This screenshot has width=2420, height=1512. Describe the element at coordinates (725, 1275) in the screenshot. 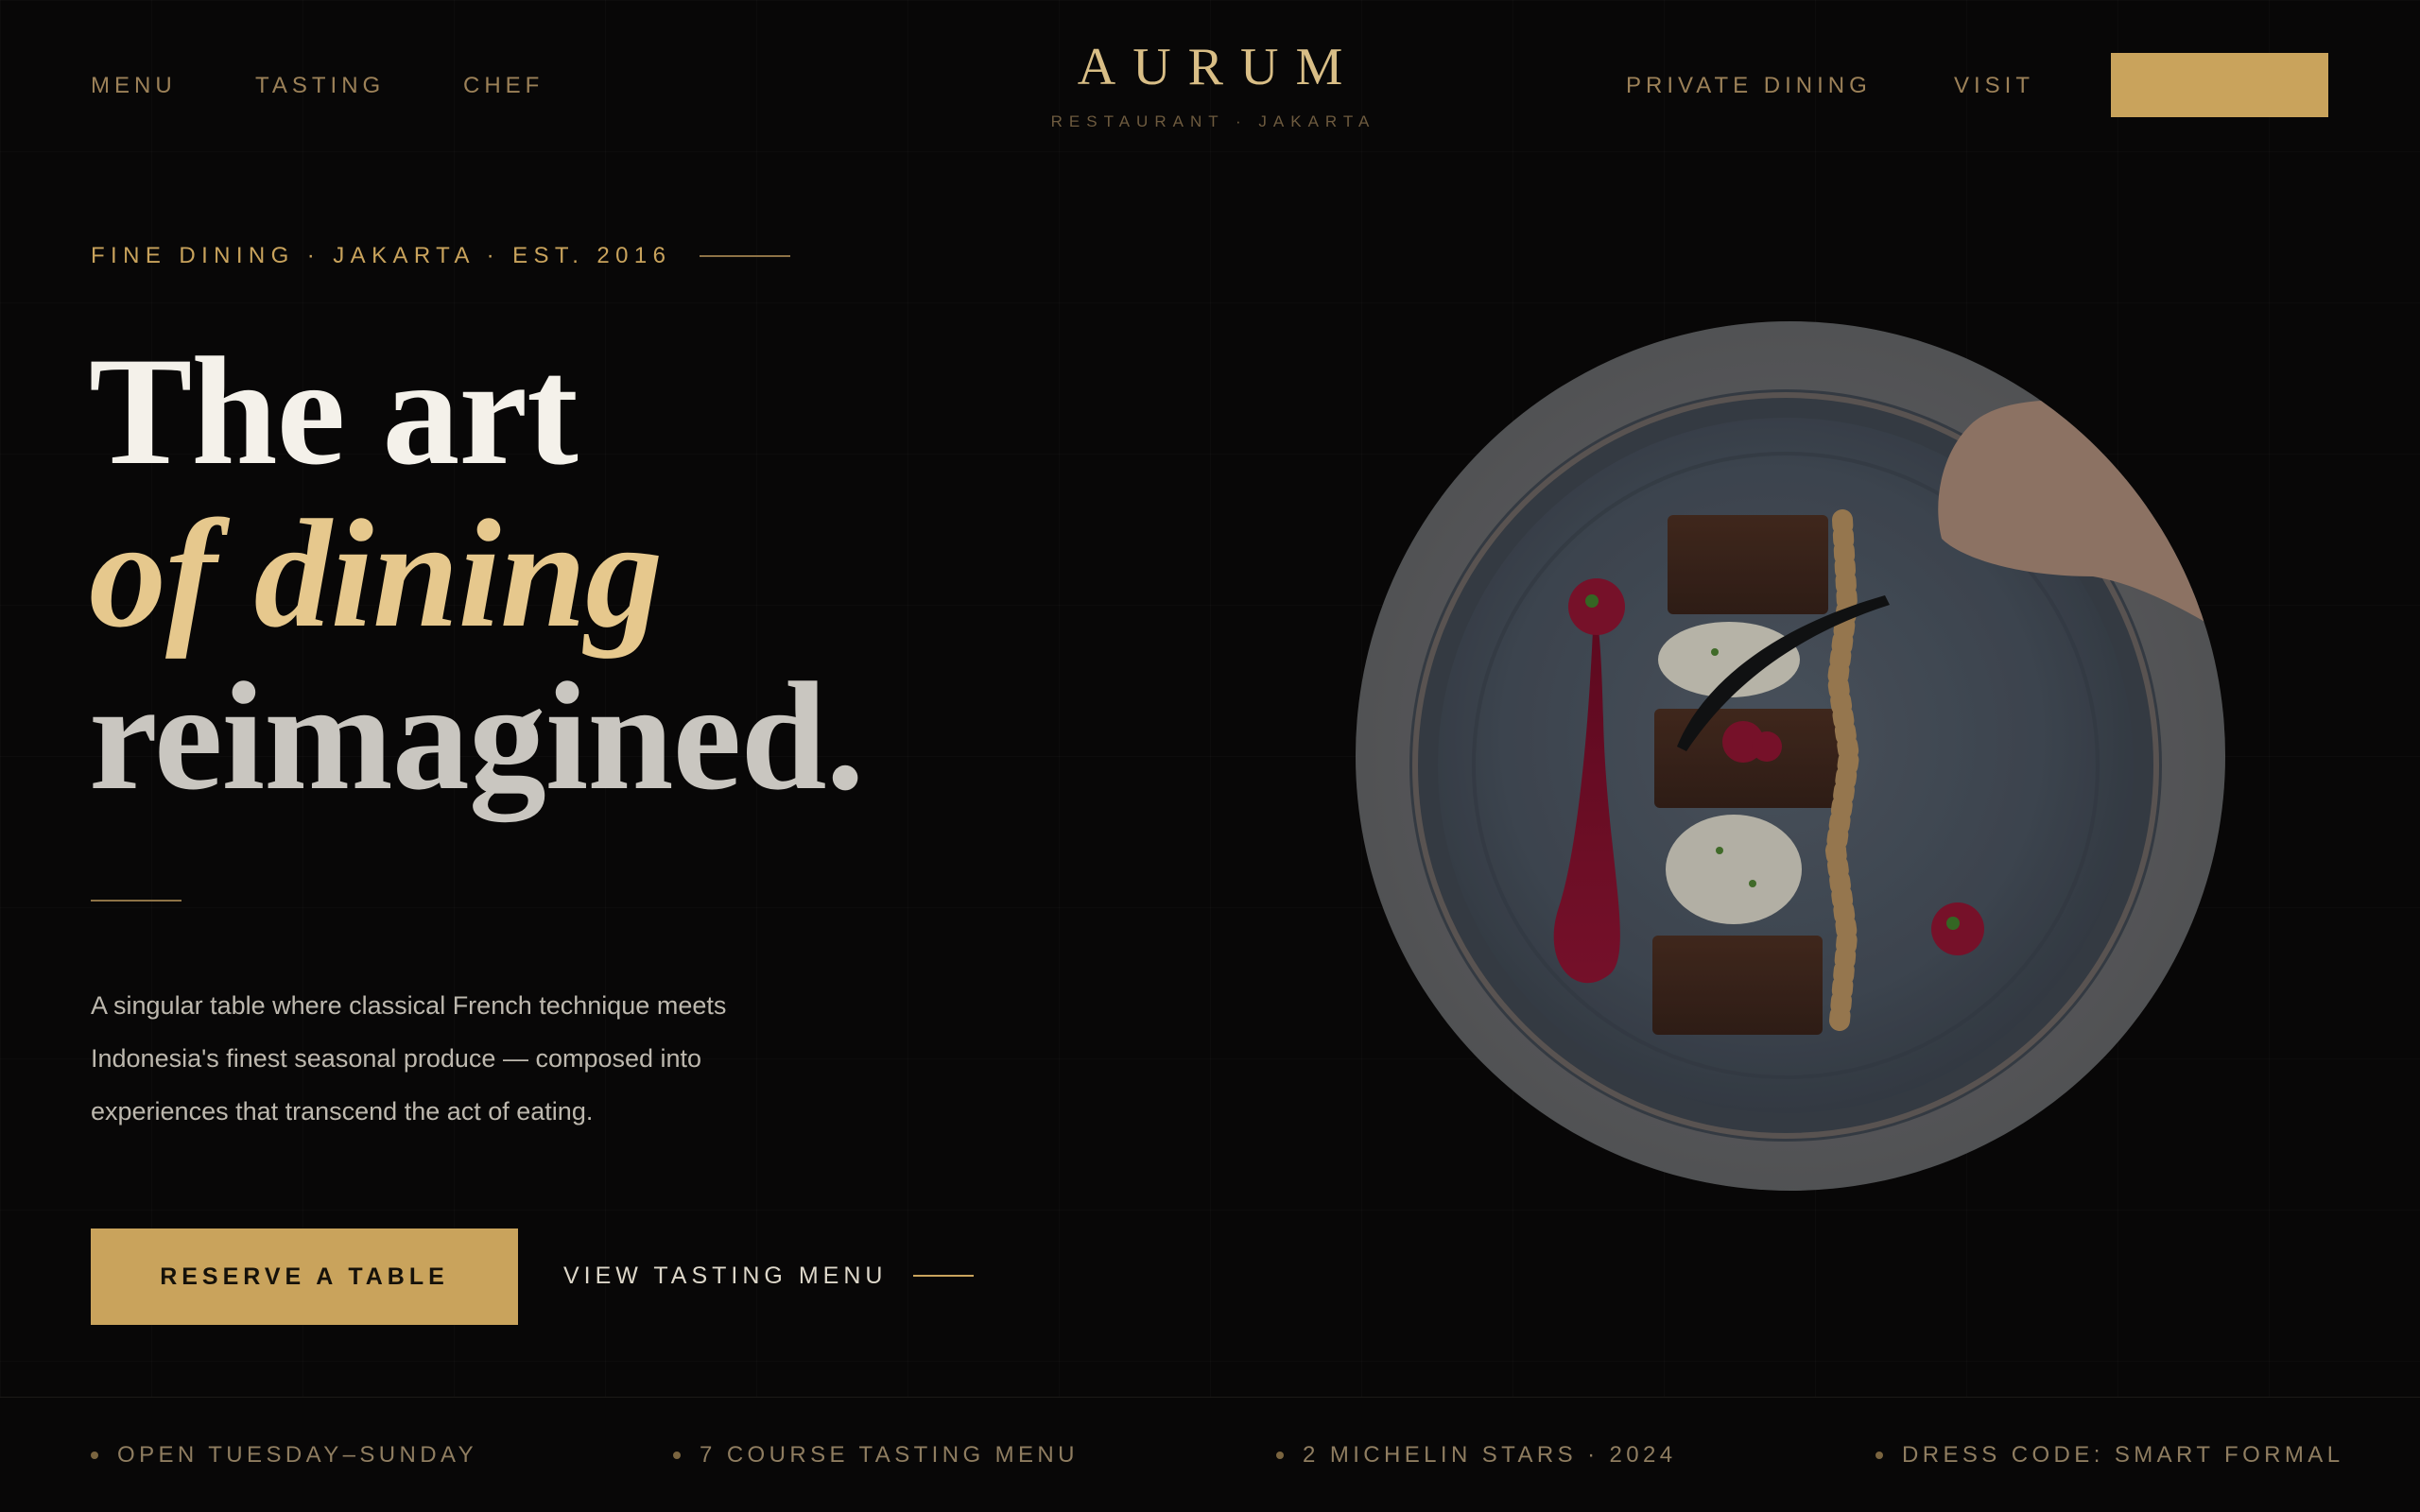

I see `view-tasting-menu-label: VIEW TASTING MENU` at that location.